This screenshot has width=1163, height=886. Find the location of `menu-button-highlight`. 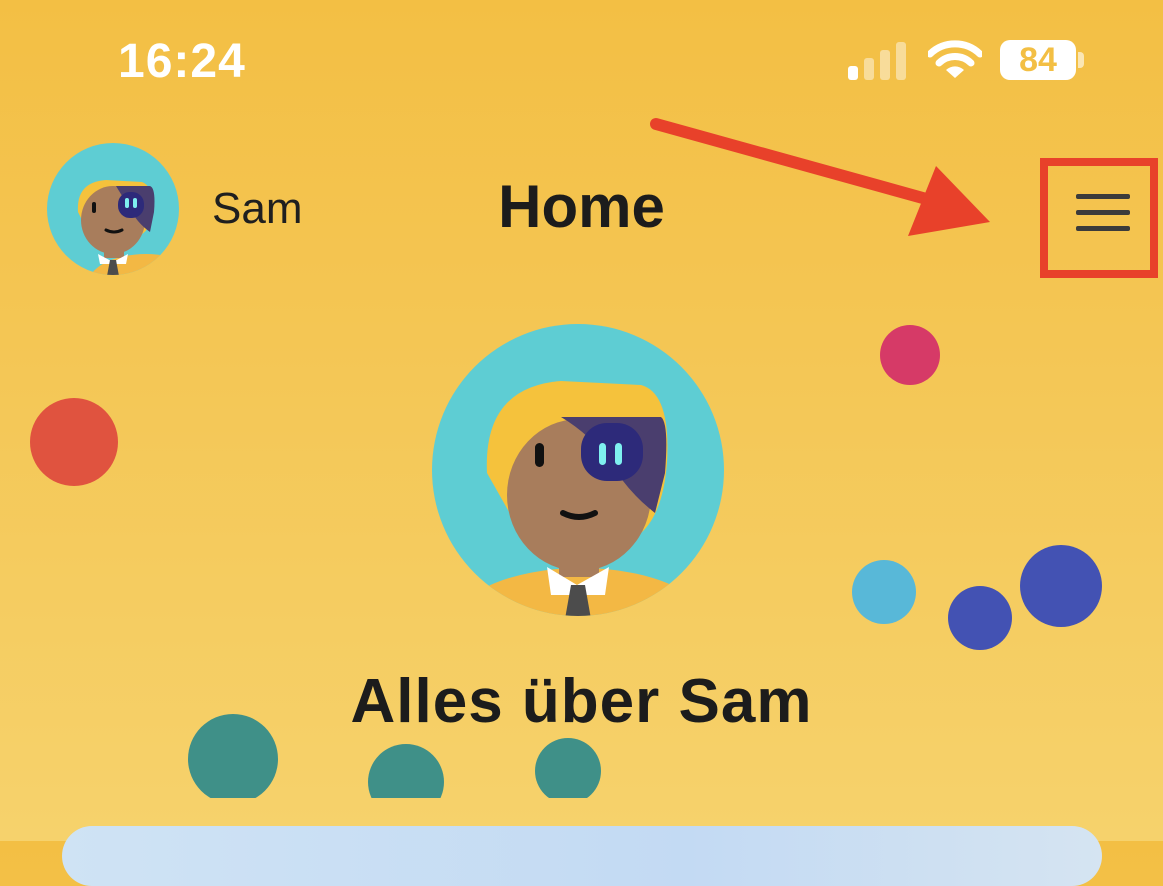

menu-button-highlight is located at coordinates (1099, 218).